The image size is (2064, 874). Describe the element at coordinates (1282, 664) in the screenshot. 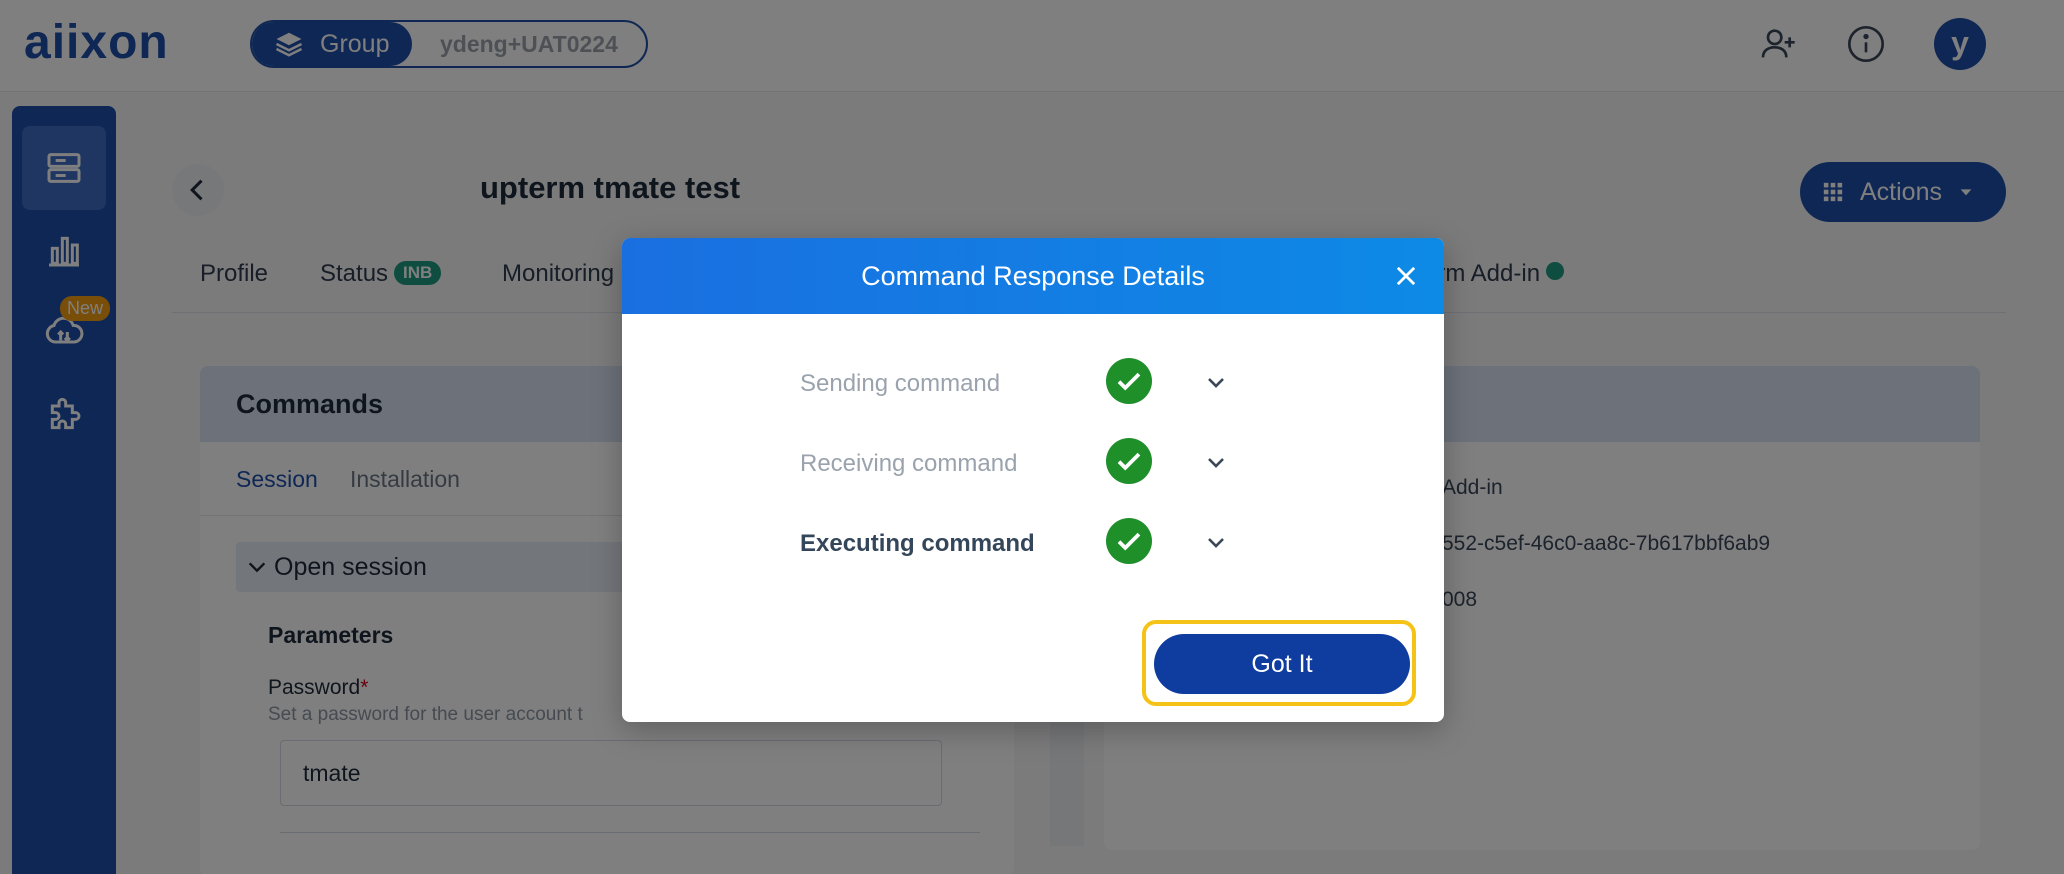

I see `got-it-button: Got It` at that location.